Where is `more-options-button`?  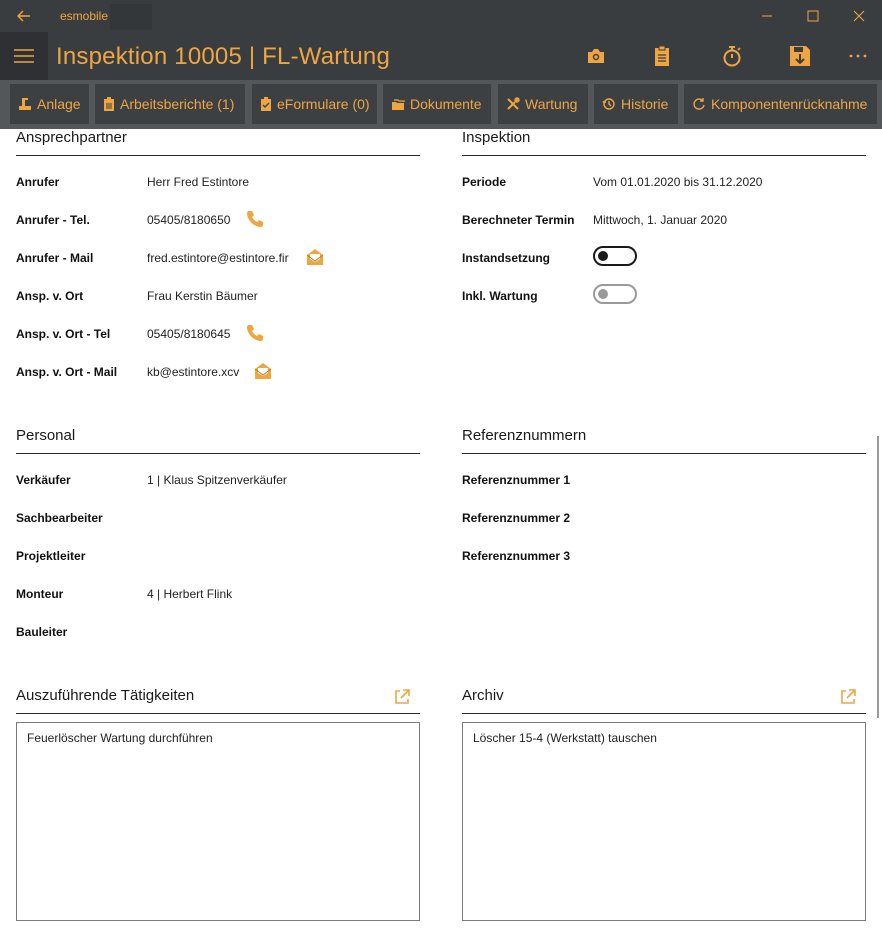
more-options-button is located at coordinates (858, 56).